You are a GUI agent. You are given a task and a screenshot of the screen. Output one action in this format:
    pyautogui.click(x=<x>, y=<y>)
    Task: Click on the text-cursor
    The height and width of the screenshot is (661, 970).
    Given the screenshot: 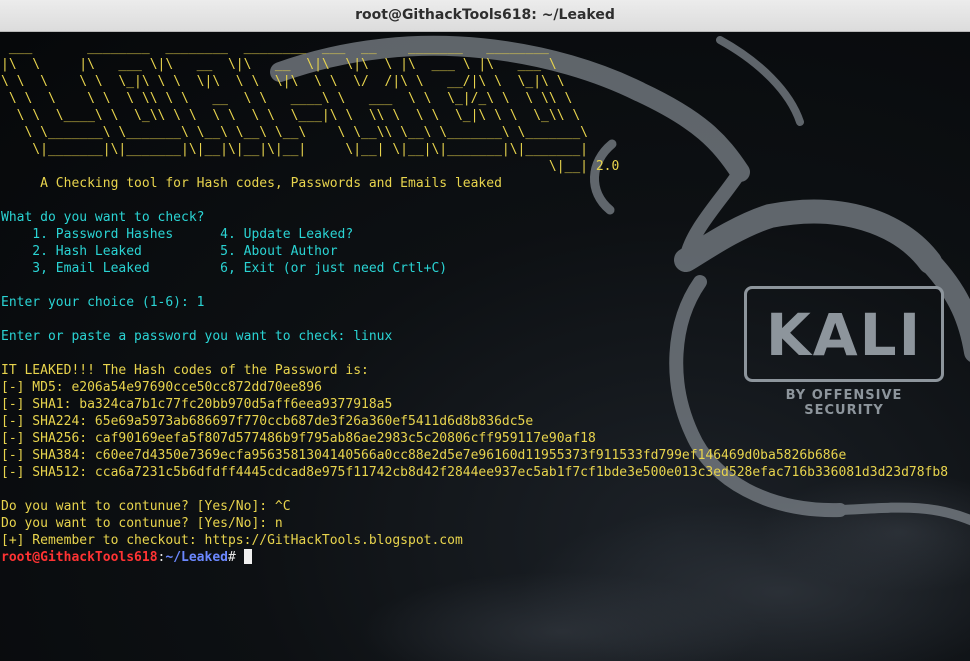 What is the action you would take?
    pyautogui.click(x=247, y=556)
    